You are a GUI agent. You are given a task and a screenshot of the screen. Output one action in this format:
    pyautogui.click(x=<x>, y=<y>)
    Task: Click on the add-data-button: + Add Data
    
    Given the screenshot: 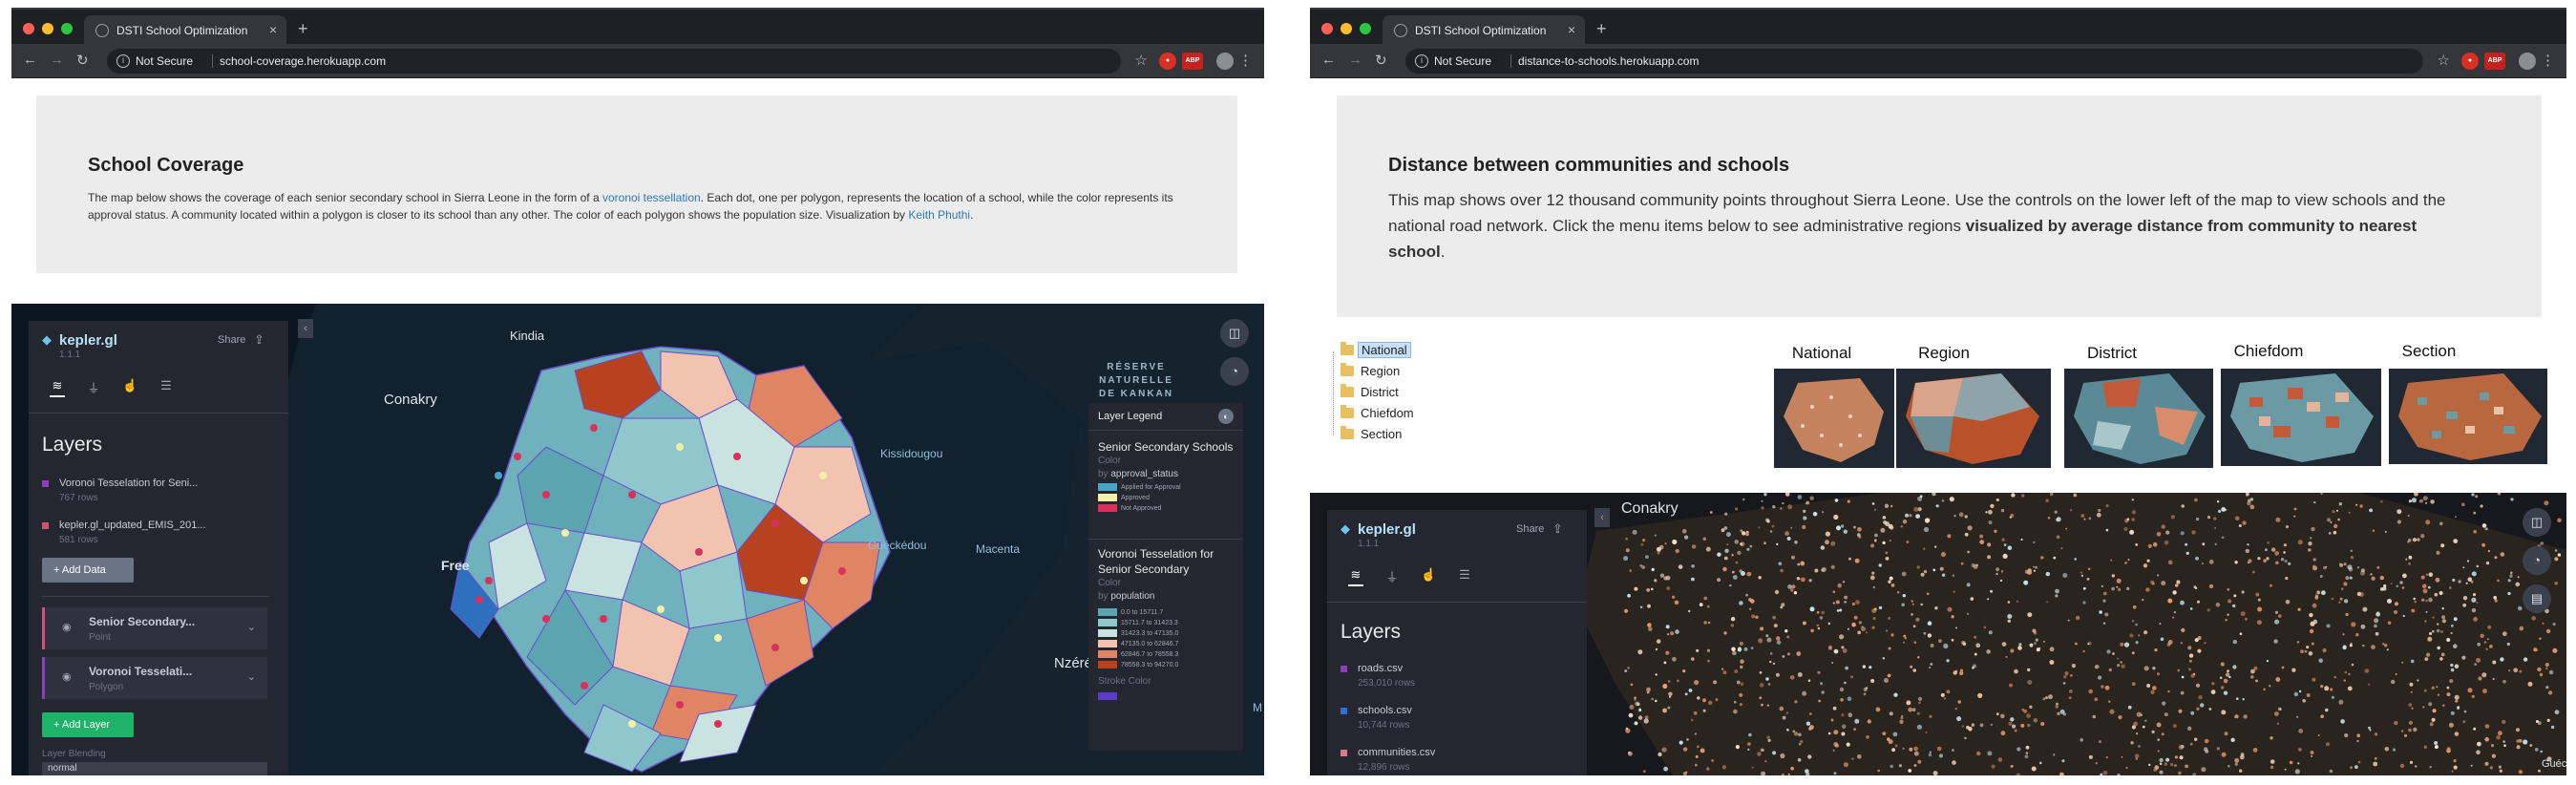 What is the action you would take?
    pyautogui.click(x=88, y=570)
    